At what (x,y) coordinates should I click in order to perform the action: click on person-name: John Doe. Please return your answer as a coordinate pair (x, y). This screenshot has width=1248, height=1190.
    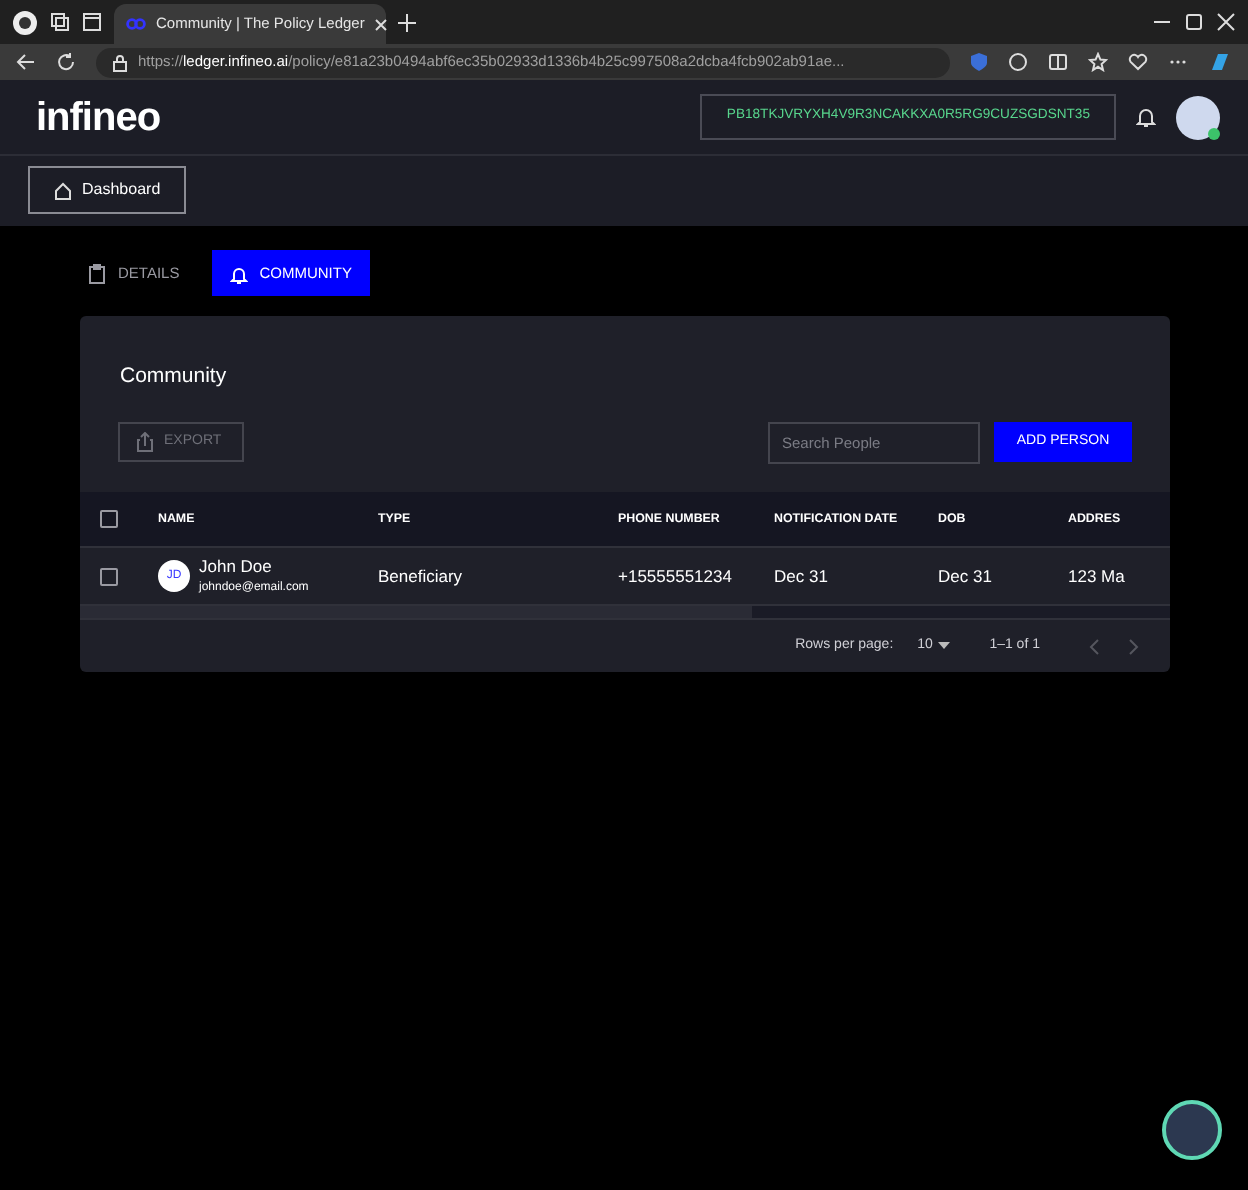
    Looking at the image, I should click on (236, 567).